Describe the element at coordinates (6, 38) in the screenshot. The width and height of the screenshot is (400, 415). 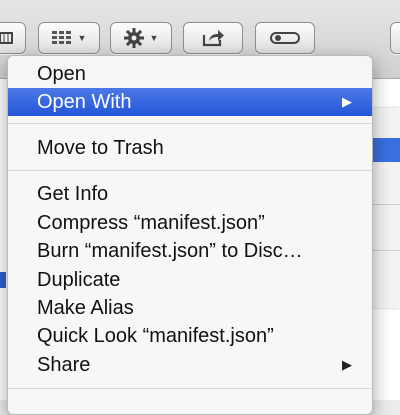
I see `list-view-icon` at that location.